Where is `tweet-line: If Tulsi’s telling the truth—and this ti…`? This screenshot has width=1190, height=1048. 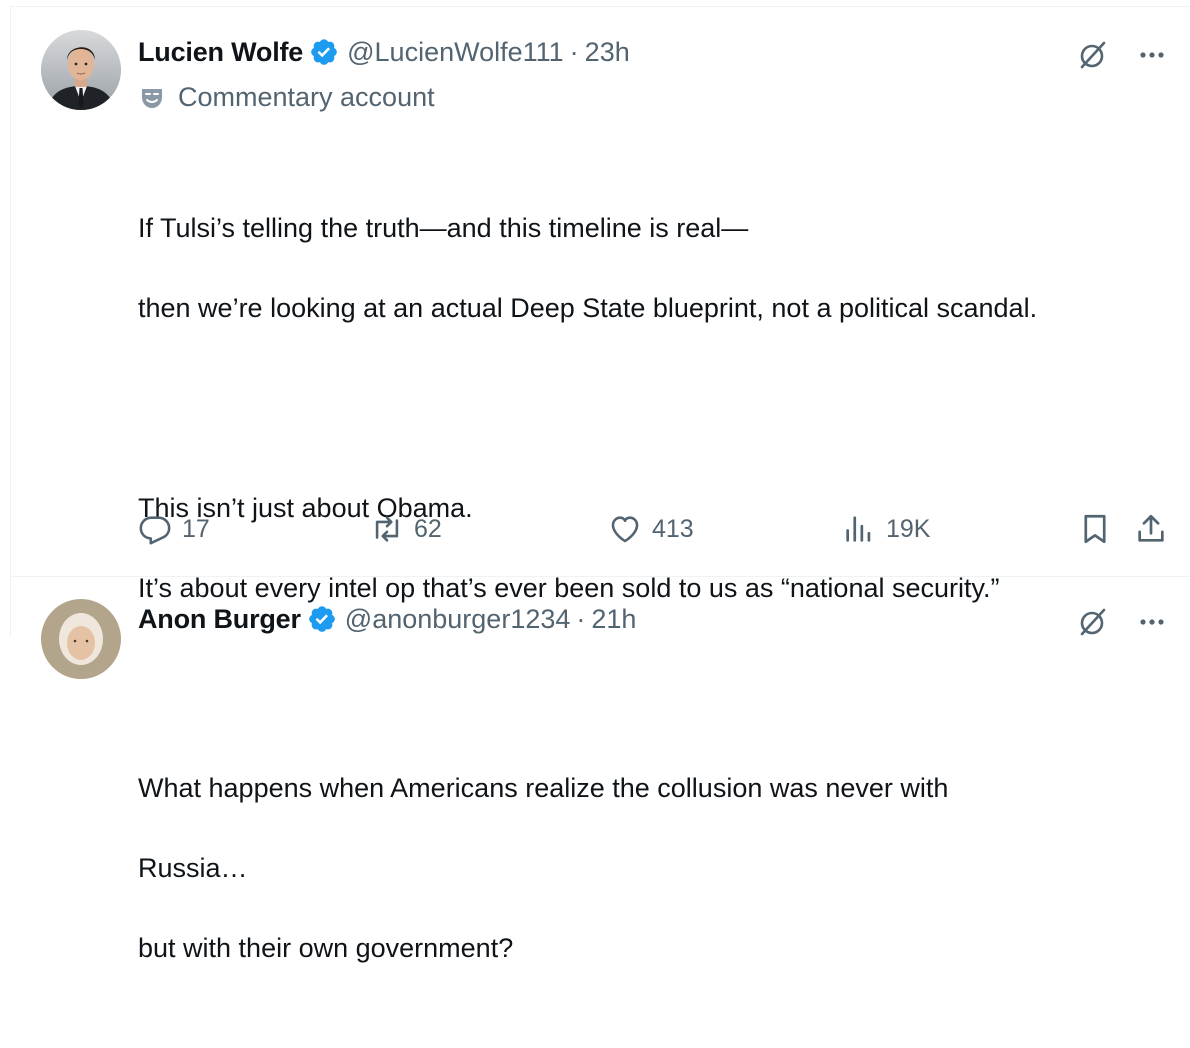 tweet-line: If Tulsi’s telling the truth—and this ti… is located at coordinates (443, 228).